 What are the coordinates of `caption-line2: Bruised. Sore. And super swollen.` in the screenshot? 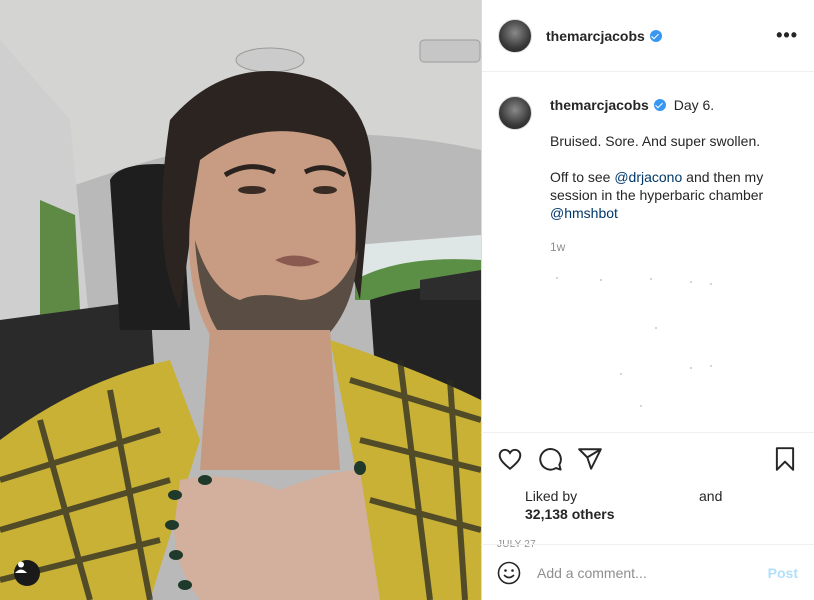 It's located at (655, 141).